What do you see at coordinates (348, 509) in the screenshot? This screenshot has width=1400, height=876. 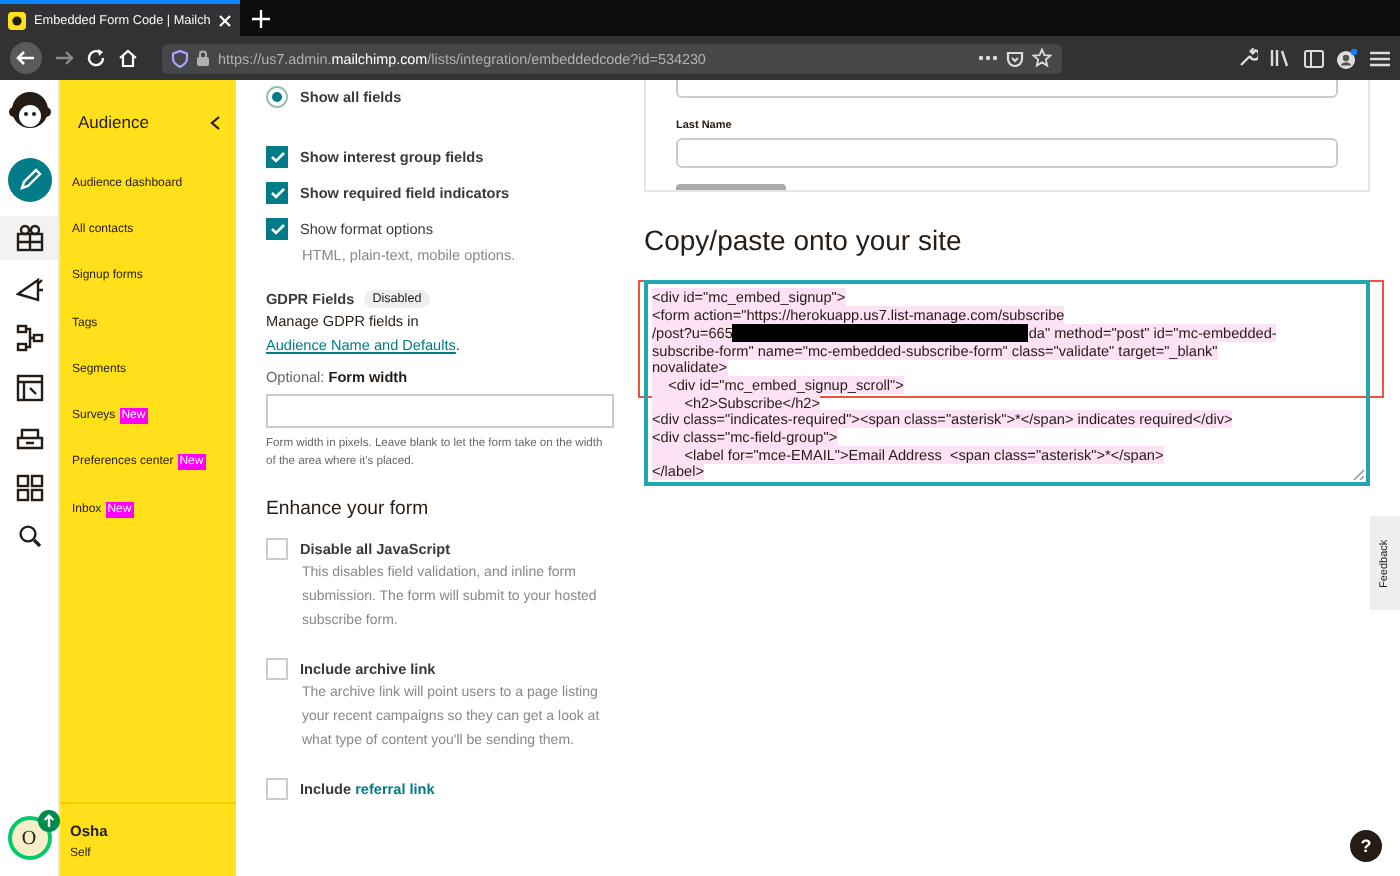 I see `section-title: Enhance your form` at bounding box center [348, 509].